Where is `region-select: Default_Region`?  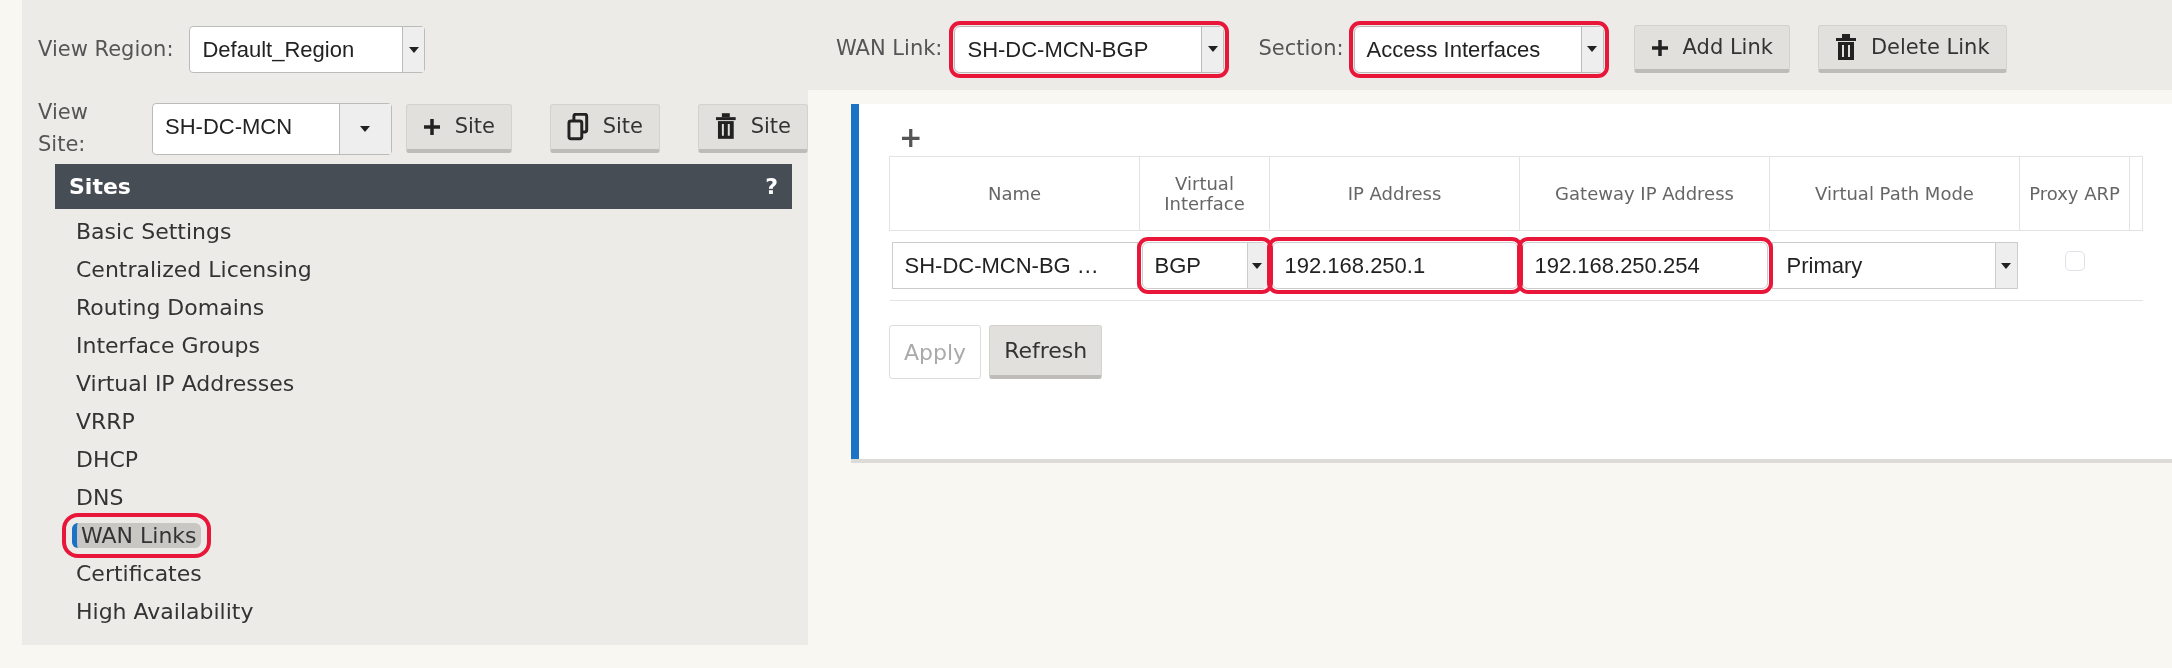
region-select: Default_Region is located at coordinates (307, 49).